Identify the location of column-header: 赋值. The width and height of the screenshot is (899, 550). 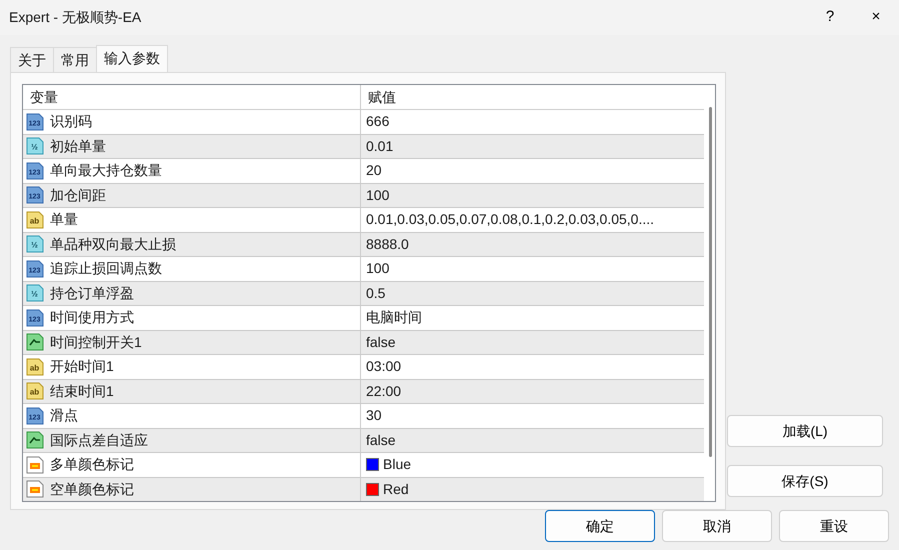
(381, 97).